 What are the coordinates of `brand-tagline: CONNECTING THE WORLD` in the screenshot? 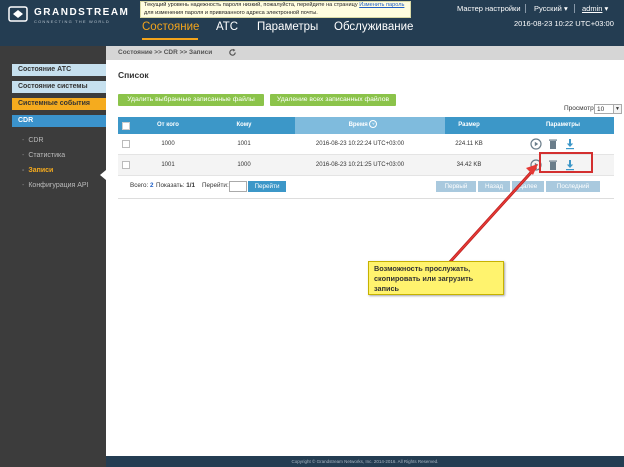 It's located at (72, 21).